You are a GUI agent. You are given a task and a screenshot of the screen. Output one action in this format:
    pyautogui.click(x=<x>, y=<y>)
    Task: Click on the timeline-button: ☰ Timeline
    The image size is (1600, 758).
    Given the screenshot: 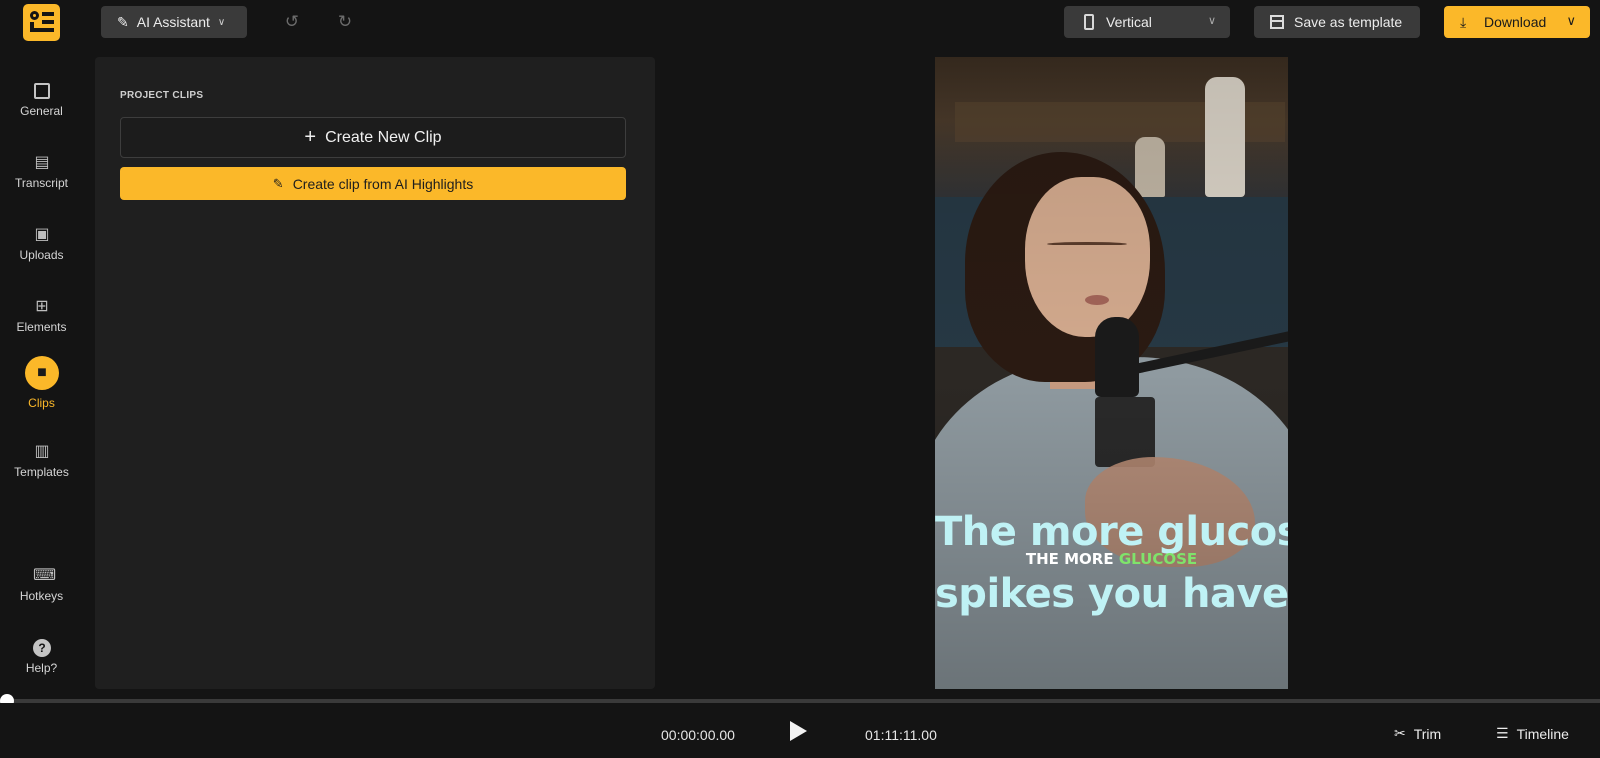 What is the action you would take?
    pyautogui.click(x=1532, y=733)
    